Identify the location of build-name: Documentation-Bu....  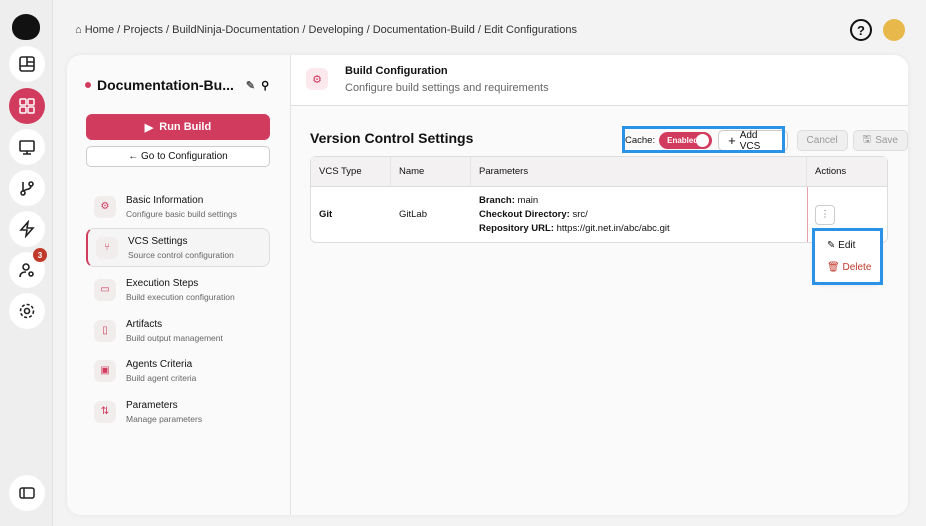
(165, 85).